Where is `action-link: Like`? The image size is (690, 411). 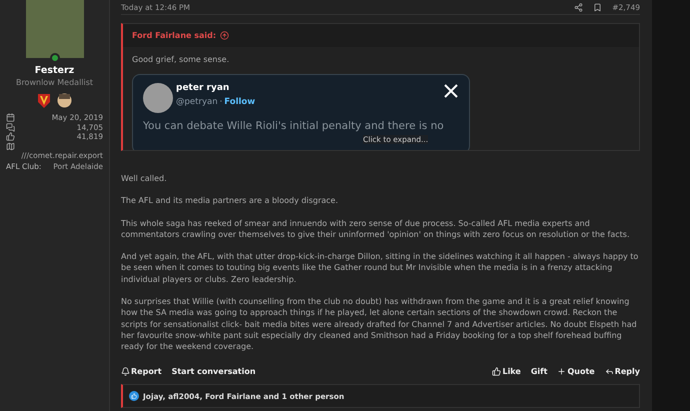
action-link: Like is located at coordinates (506, 371).